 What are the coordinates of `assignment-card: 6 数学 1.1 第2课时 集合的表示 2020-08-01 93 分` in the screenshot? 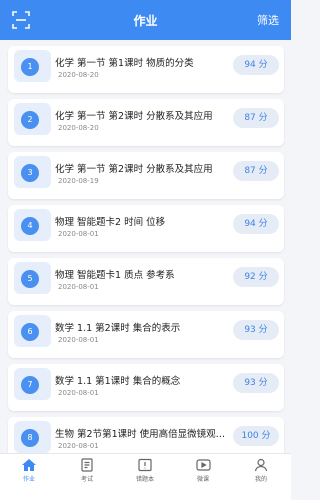 It's located at (146, 334).